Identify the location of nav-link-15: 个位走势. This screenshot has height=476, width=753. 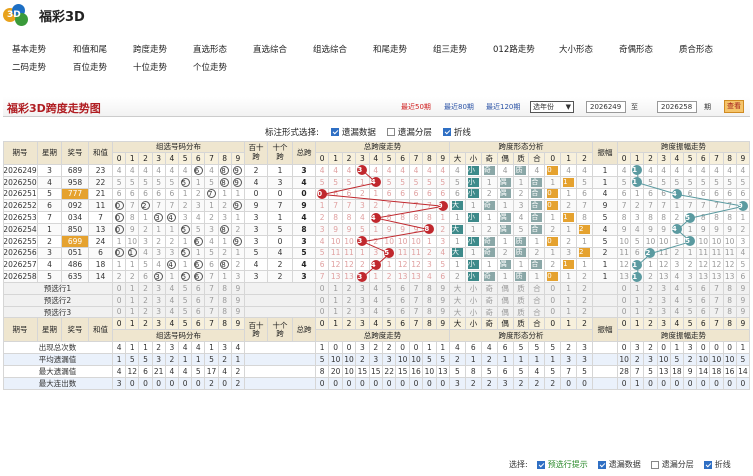
(210, 67).